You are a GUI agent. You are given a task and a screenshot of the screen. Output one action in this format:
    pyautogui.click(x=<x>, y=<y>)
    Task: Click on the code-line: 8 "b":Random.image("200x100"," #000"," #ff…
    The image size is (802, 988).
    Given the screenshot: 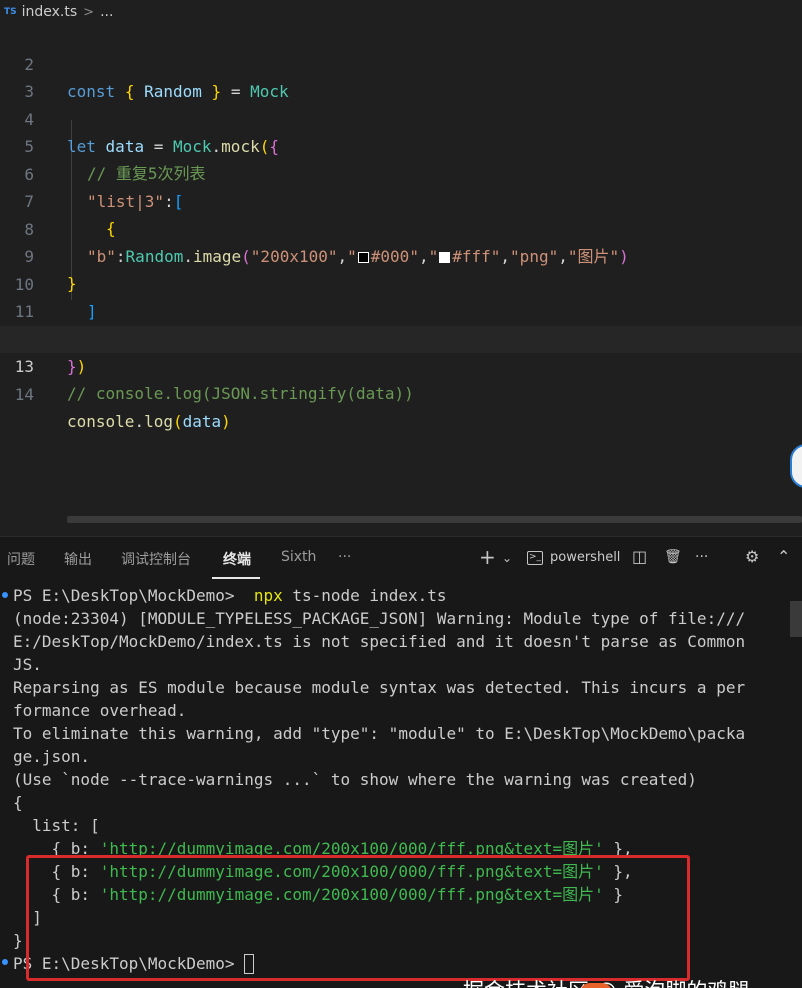 What is the action you would take?
    pyautogui.click(x=401, y=227)
    